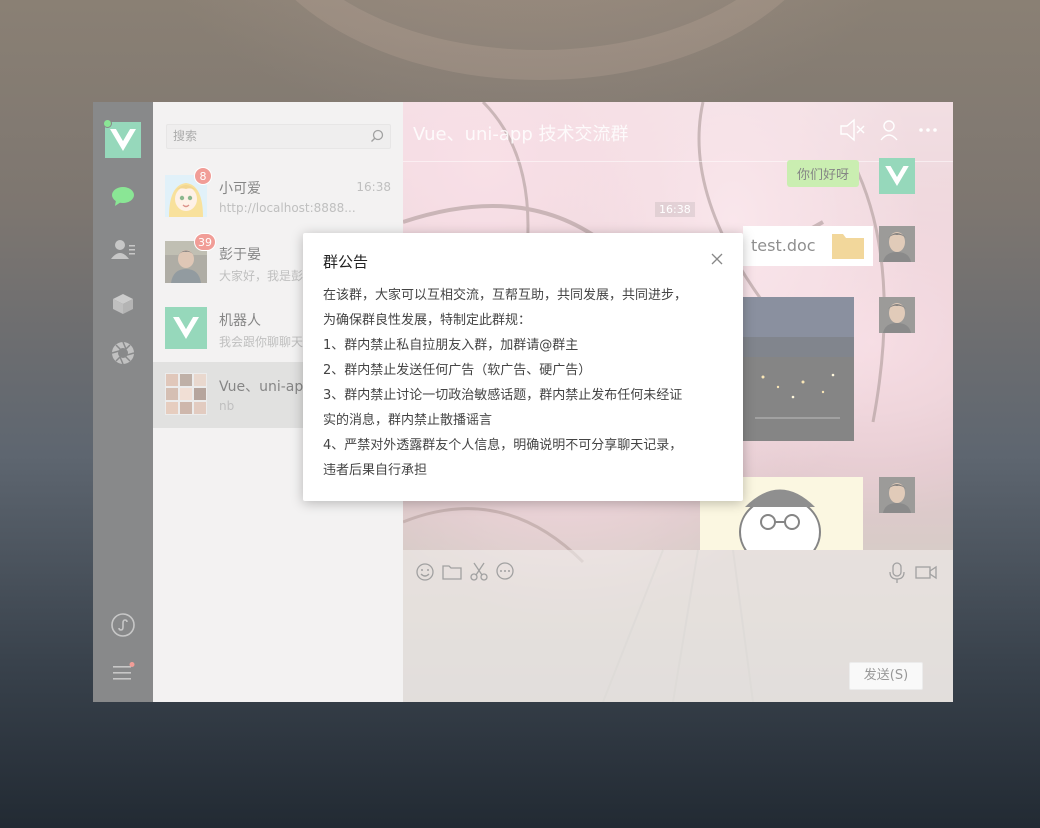 The height and width of the screenshot is (828, 1040). Describe the element at coordinates (427, 320) in the screenshot. I see `announcement-line: 为确保群良性发展，特制定此群规：` at that location.